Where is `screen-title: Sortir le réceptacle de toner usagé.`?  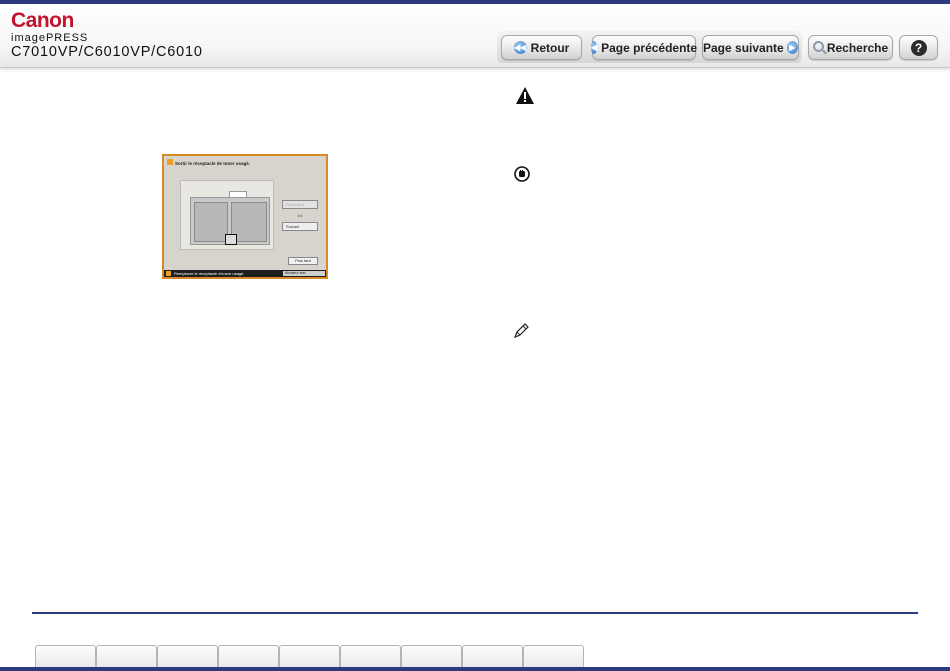
screen-title: Sortir le réceptacle de toner usagé. is located at coordinates (208, 162).